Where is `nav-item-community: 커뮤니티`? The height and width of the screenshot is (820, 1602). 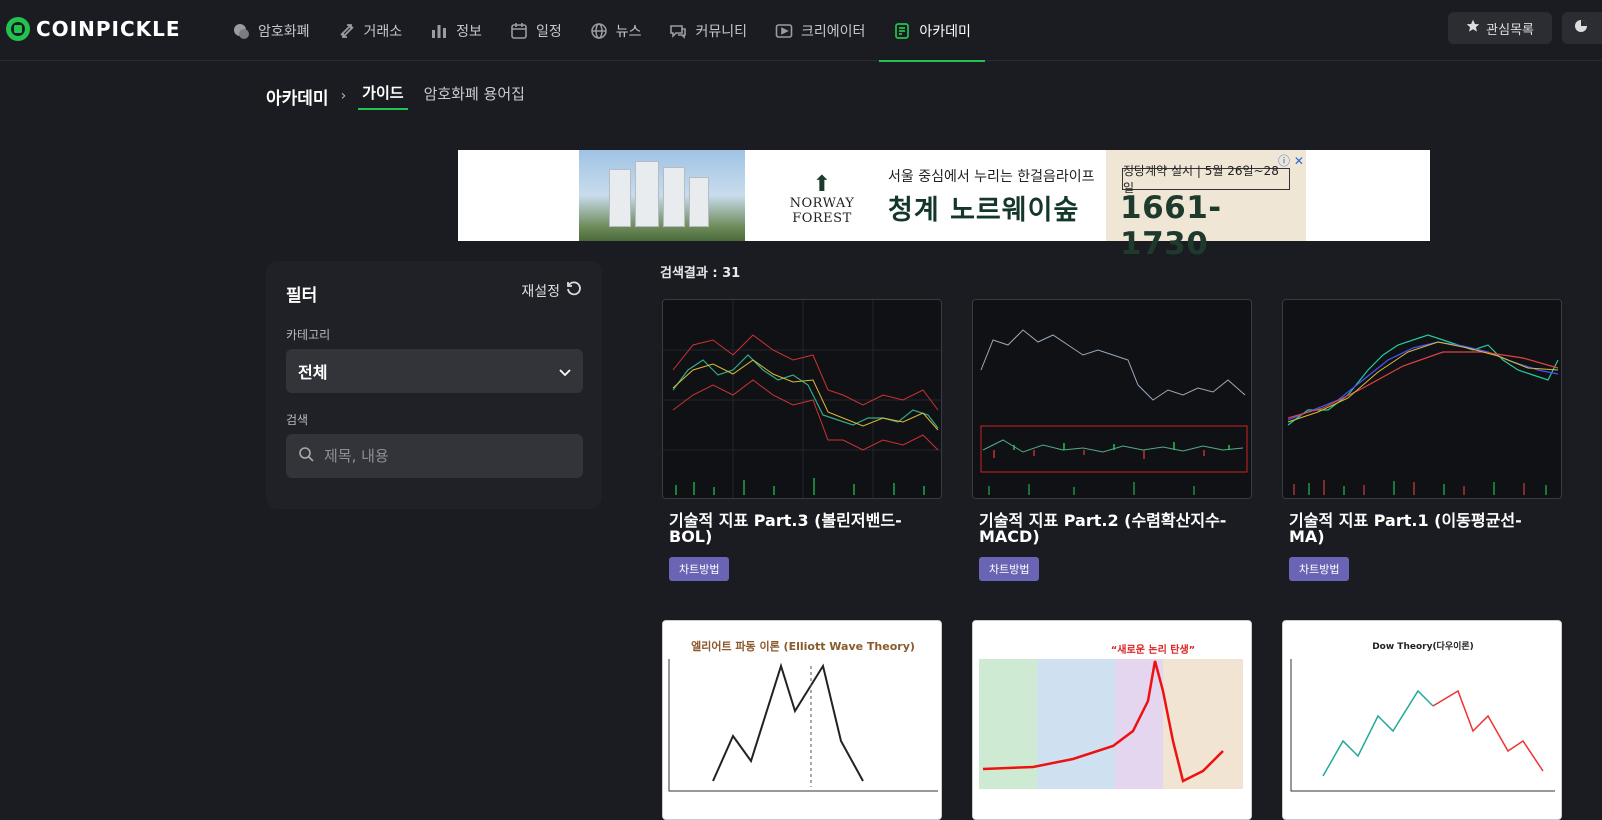
nav-item-community: 커뮤니티 is located at coordinates (708, 30).